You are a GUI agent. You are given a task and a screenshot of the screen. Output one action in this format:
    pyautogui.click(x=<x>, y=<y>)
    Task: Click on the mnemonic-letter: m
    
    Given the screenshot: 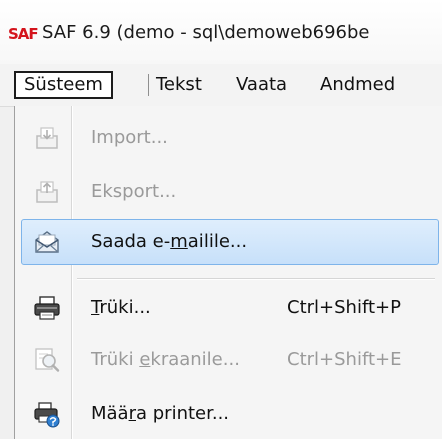 What is the action you would take?
    pyautogui.click(x=179, y=241)
    